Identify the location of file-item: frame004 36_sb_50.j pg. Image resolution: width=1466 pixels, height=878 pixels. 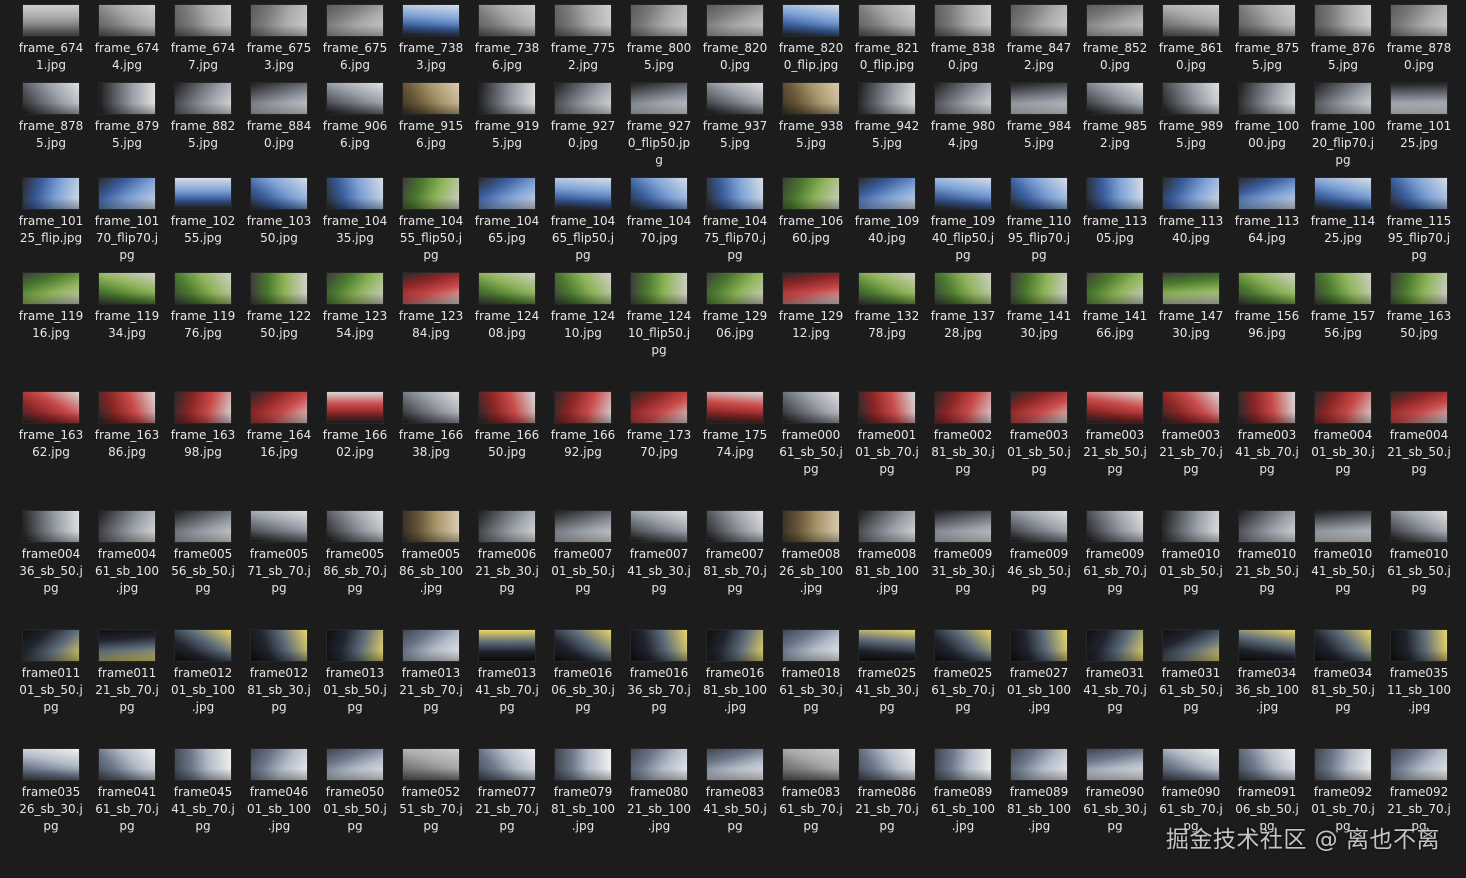
(51, 554).